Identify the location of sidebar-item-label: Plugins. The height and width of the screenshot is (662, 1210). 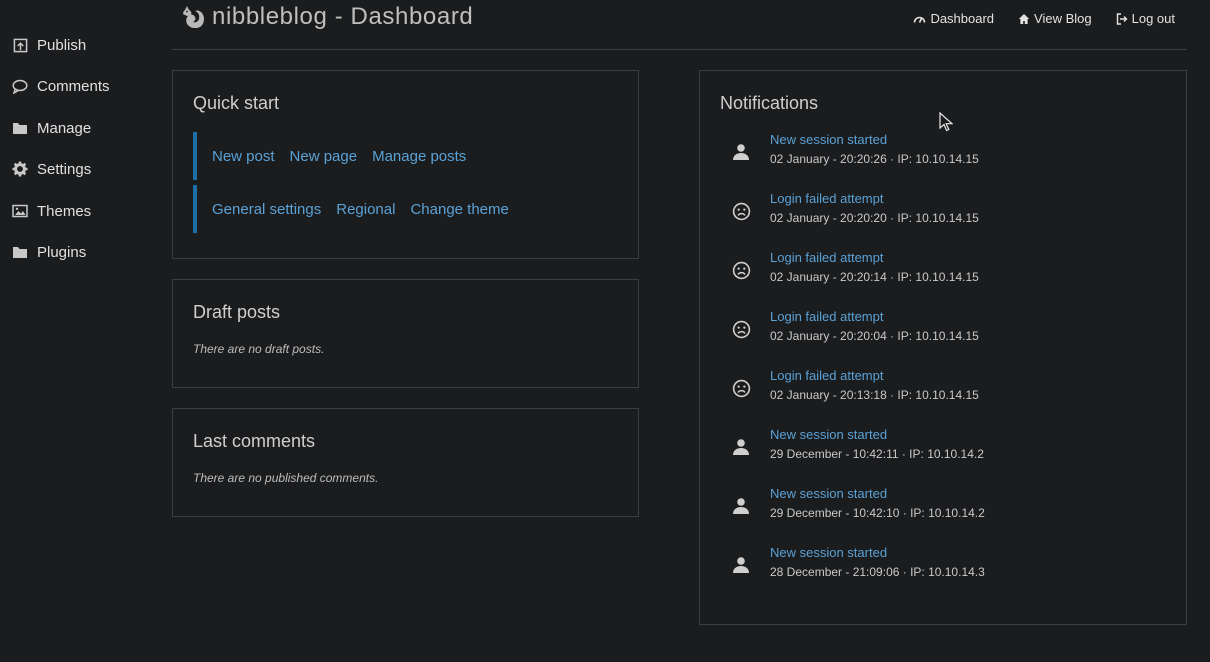
(62, 252).